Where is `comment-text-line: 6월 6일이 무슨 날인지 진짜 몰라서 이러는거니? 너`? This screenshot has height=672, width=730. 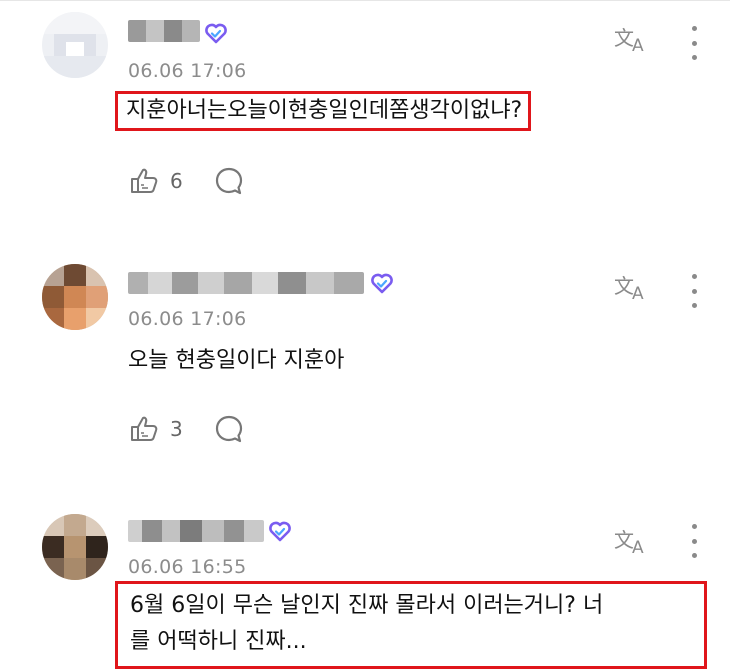
comment-text-line: 6월 6일이 무슨 날인지 진짜 몰라서 이러는거니? 너 is located at coordinates (367, 605).